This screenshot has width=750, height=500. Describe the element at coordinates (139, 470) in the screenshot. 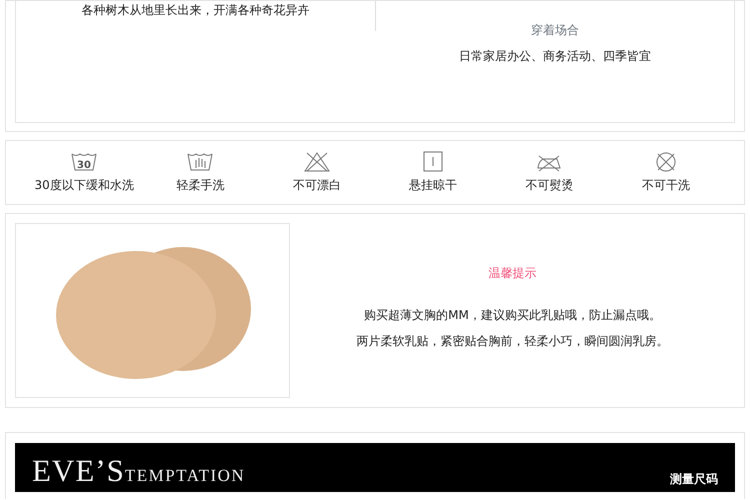

I see `brand-logo: EVE’STEMPTATION` at that location.